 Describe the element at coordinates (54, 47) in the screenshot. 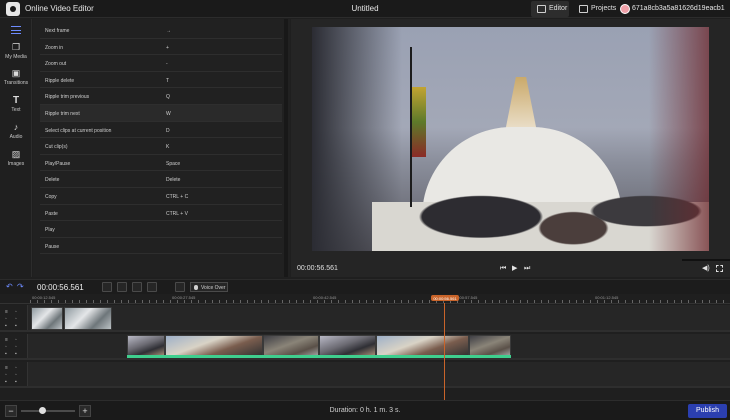

I see `shortcut-action: Zoom in` at that location.